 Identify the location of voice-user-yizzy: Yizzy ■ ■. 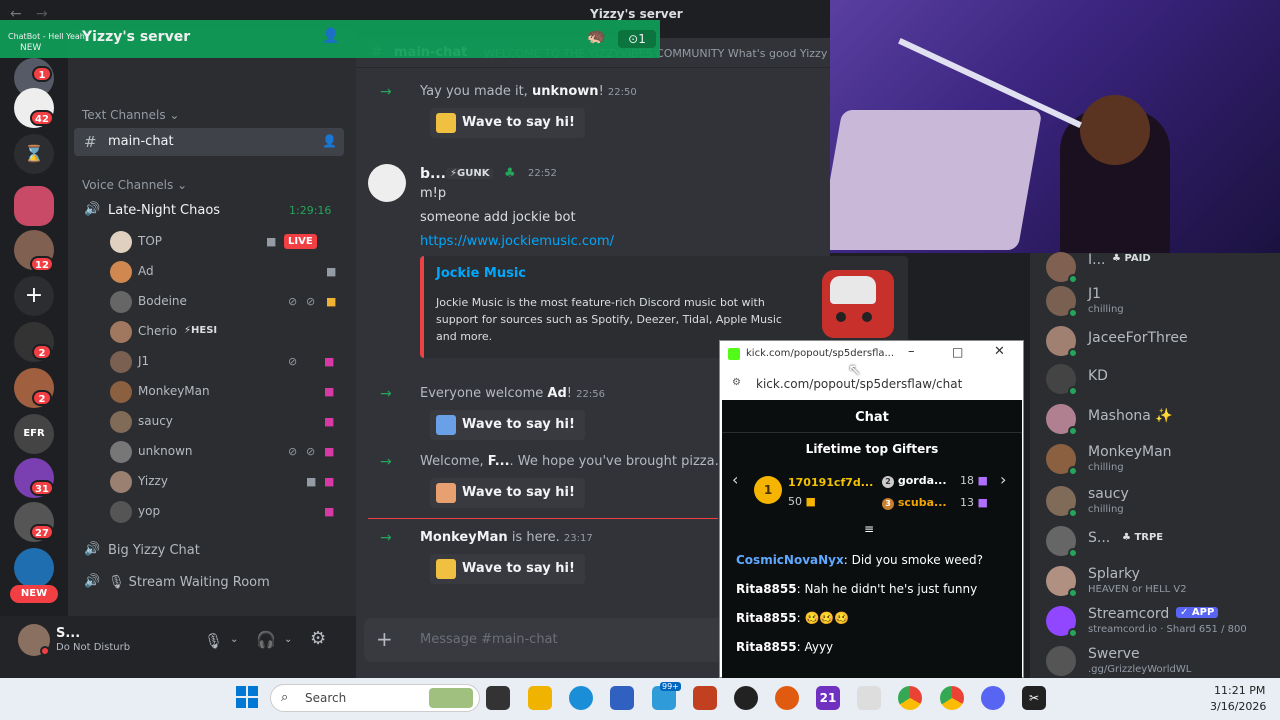
(226, 482).